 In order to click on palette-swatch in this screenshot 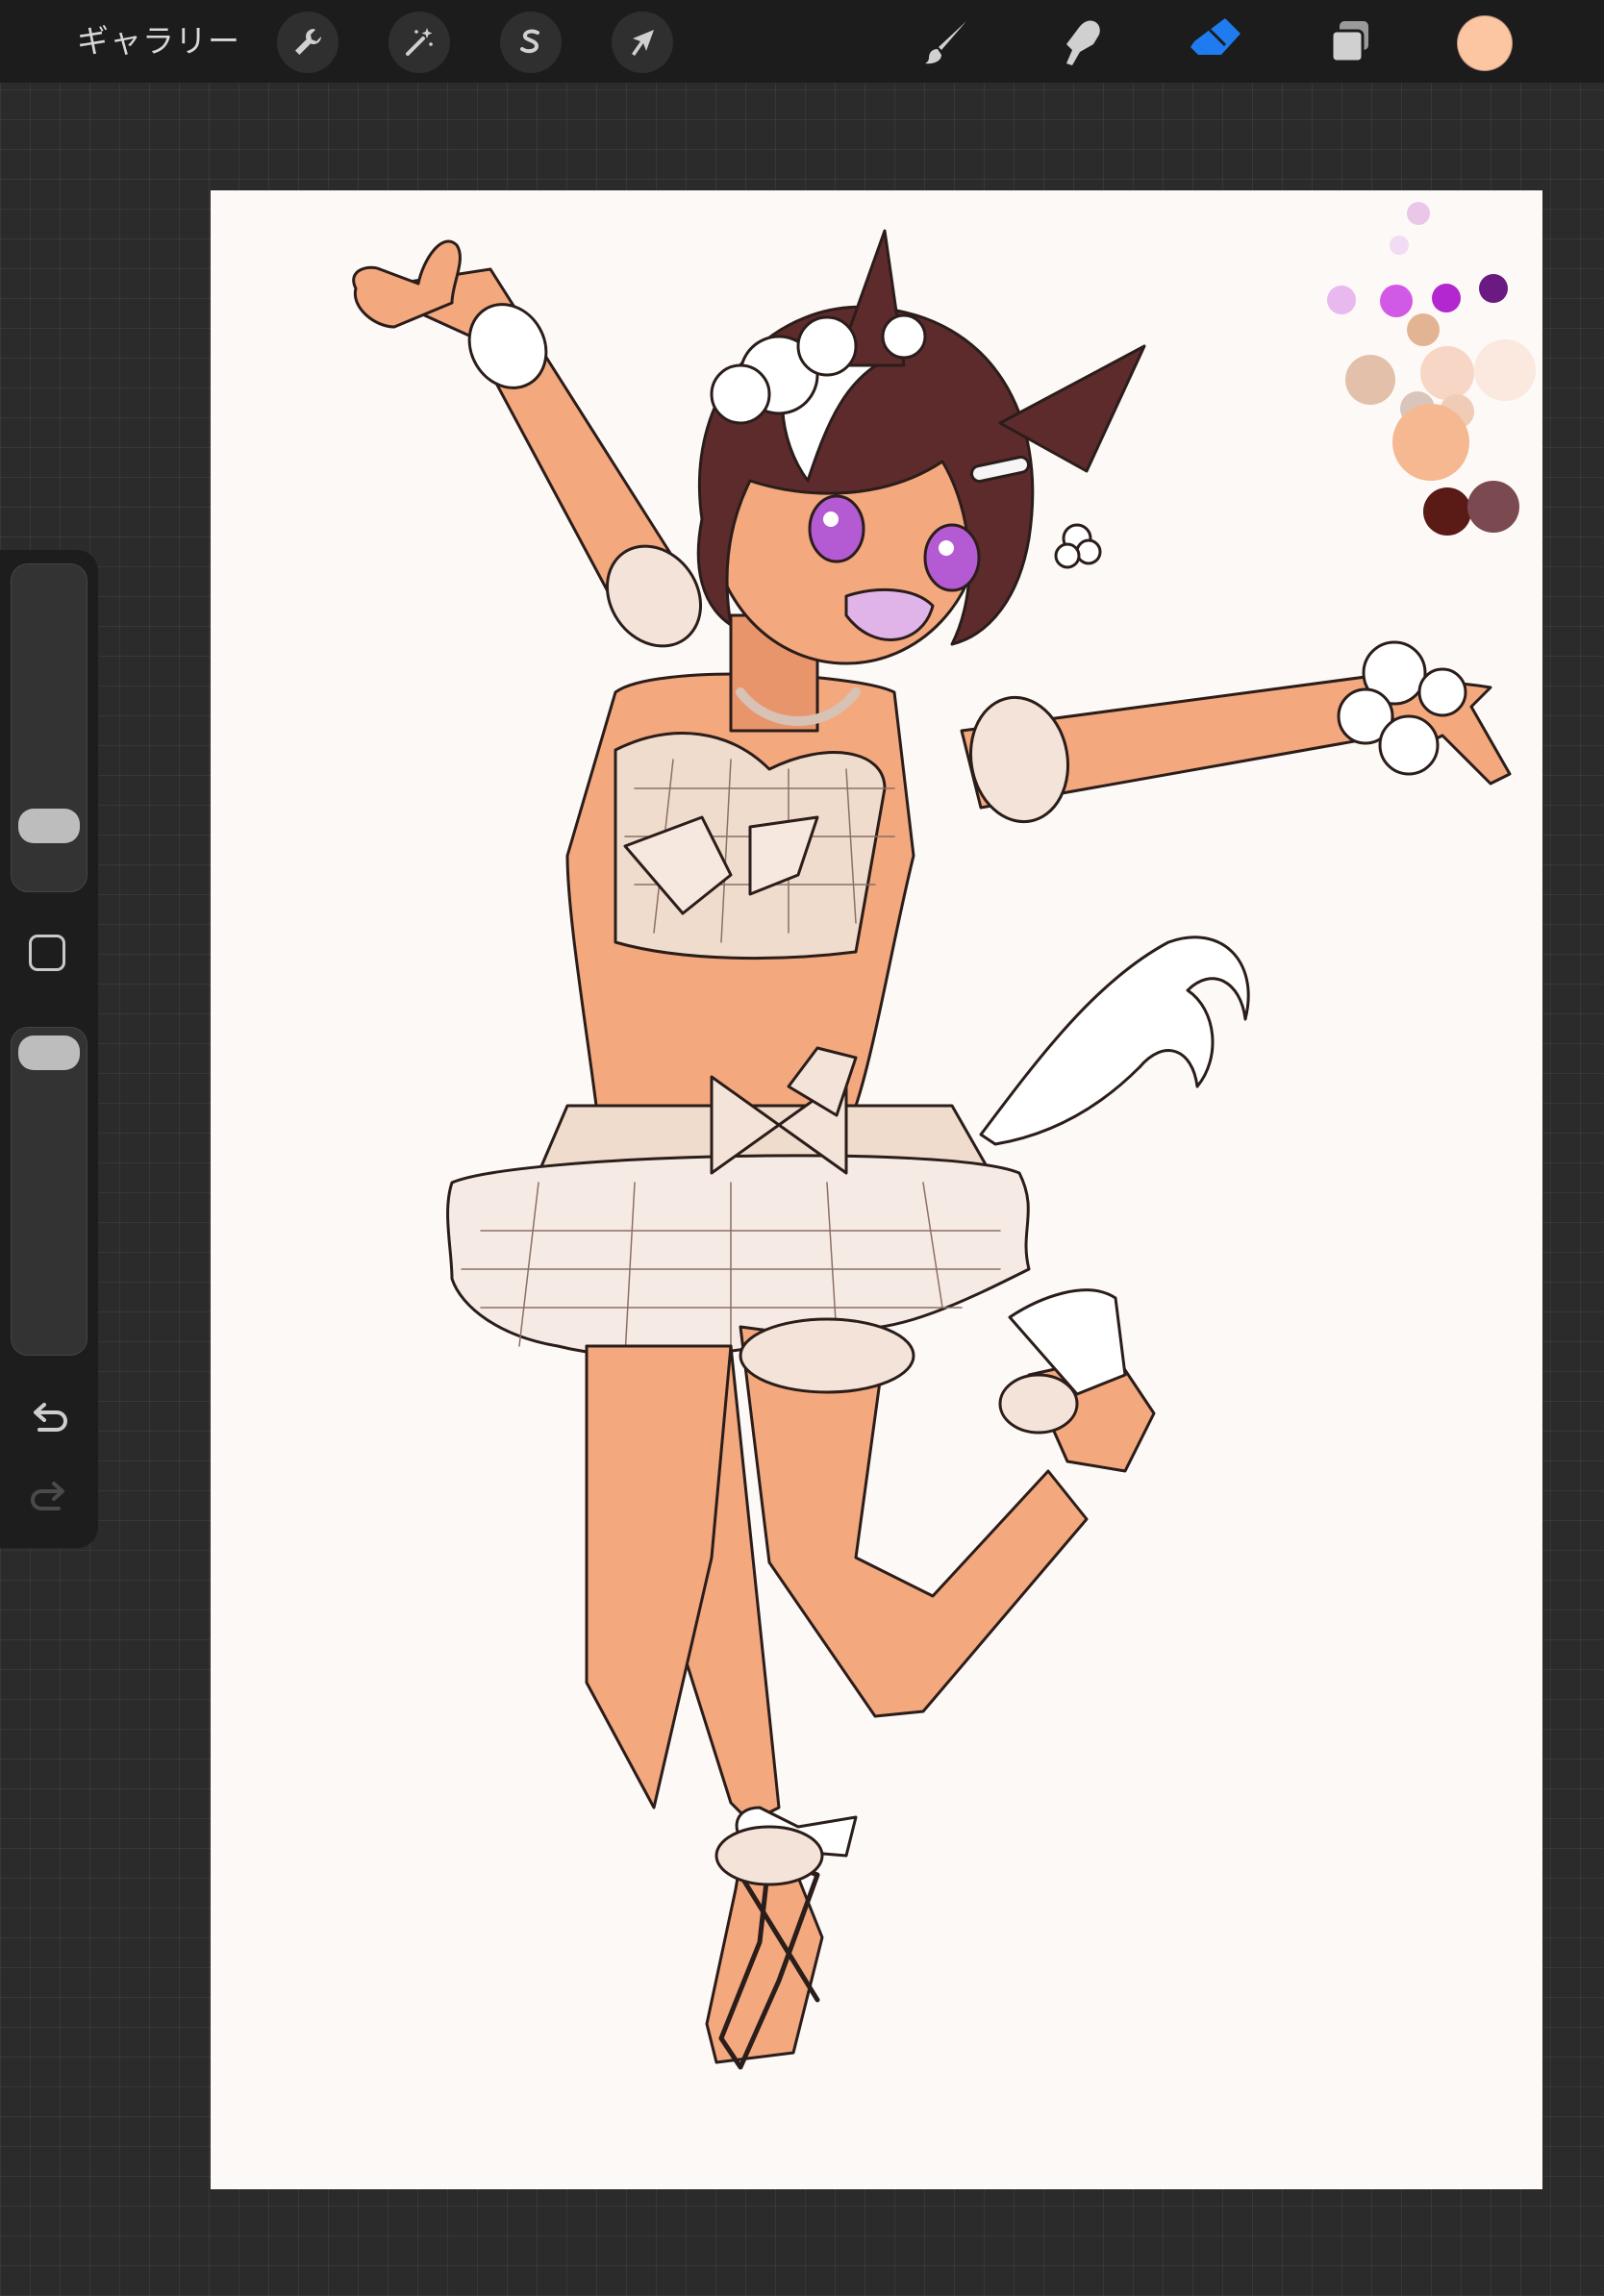, I will do `click(1418, 213)`.